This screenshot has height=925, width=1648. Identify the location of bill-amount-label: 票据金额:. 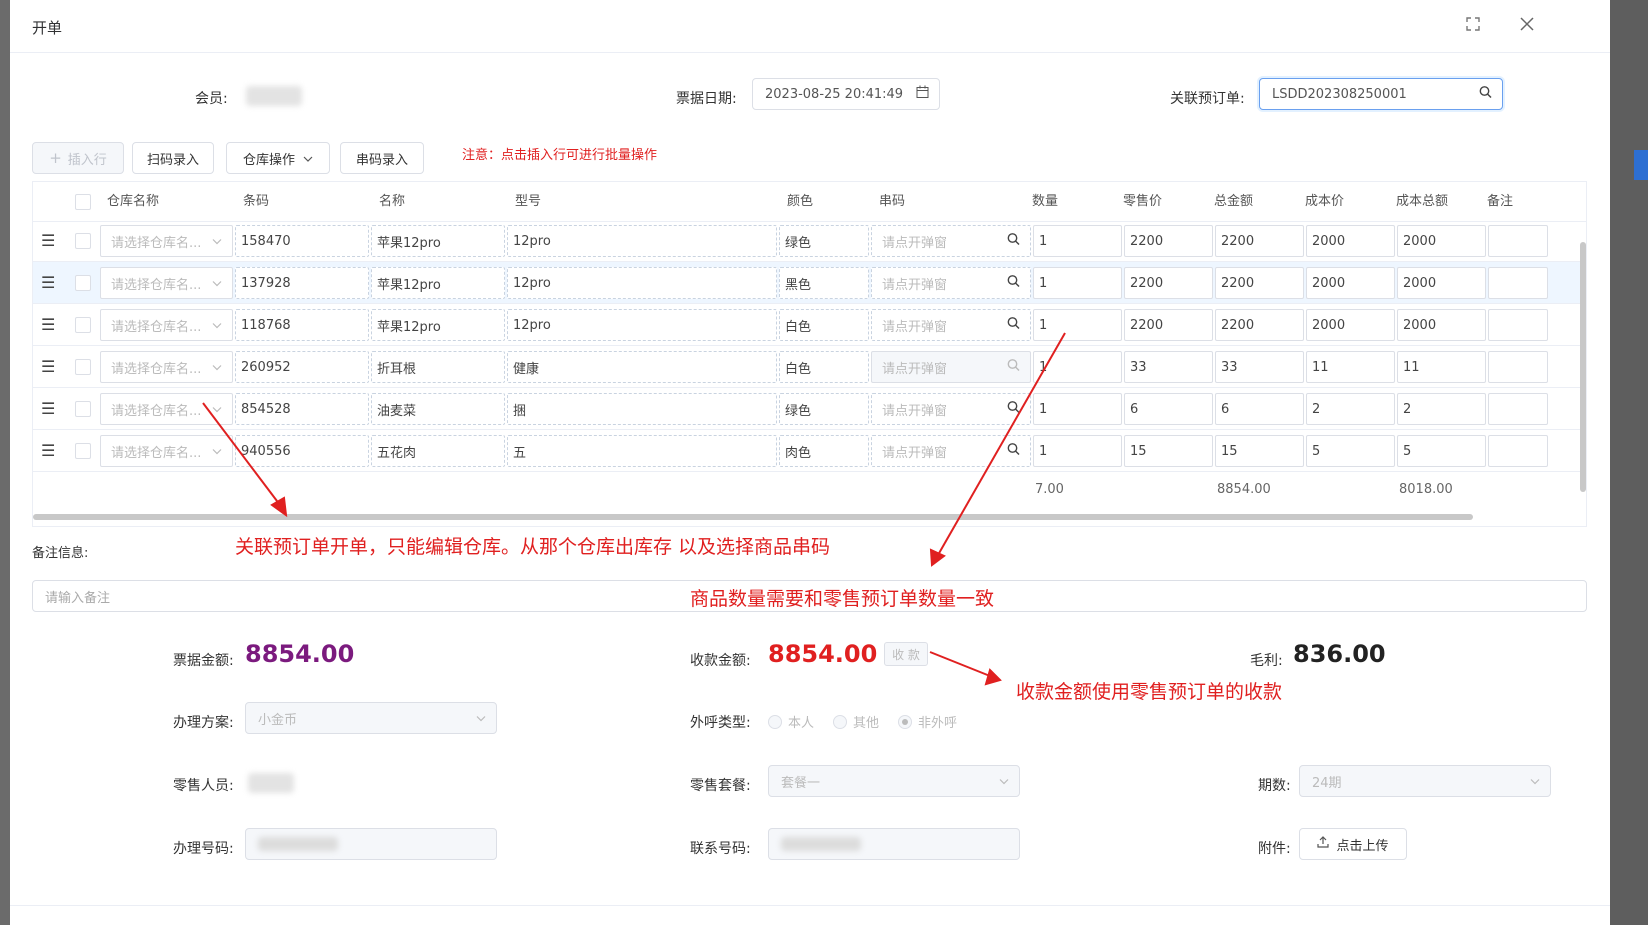
(203, 661).